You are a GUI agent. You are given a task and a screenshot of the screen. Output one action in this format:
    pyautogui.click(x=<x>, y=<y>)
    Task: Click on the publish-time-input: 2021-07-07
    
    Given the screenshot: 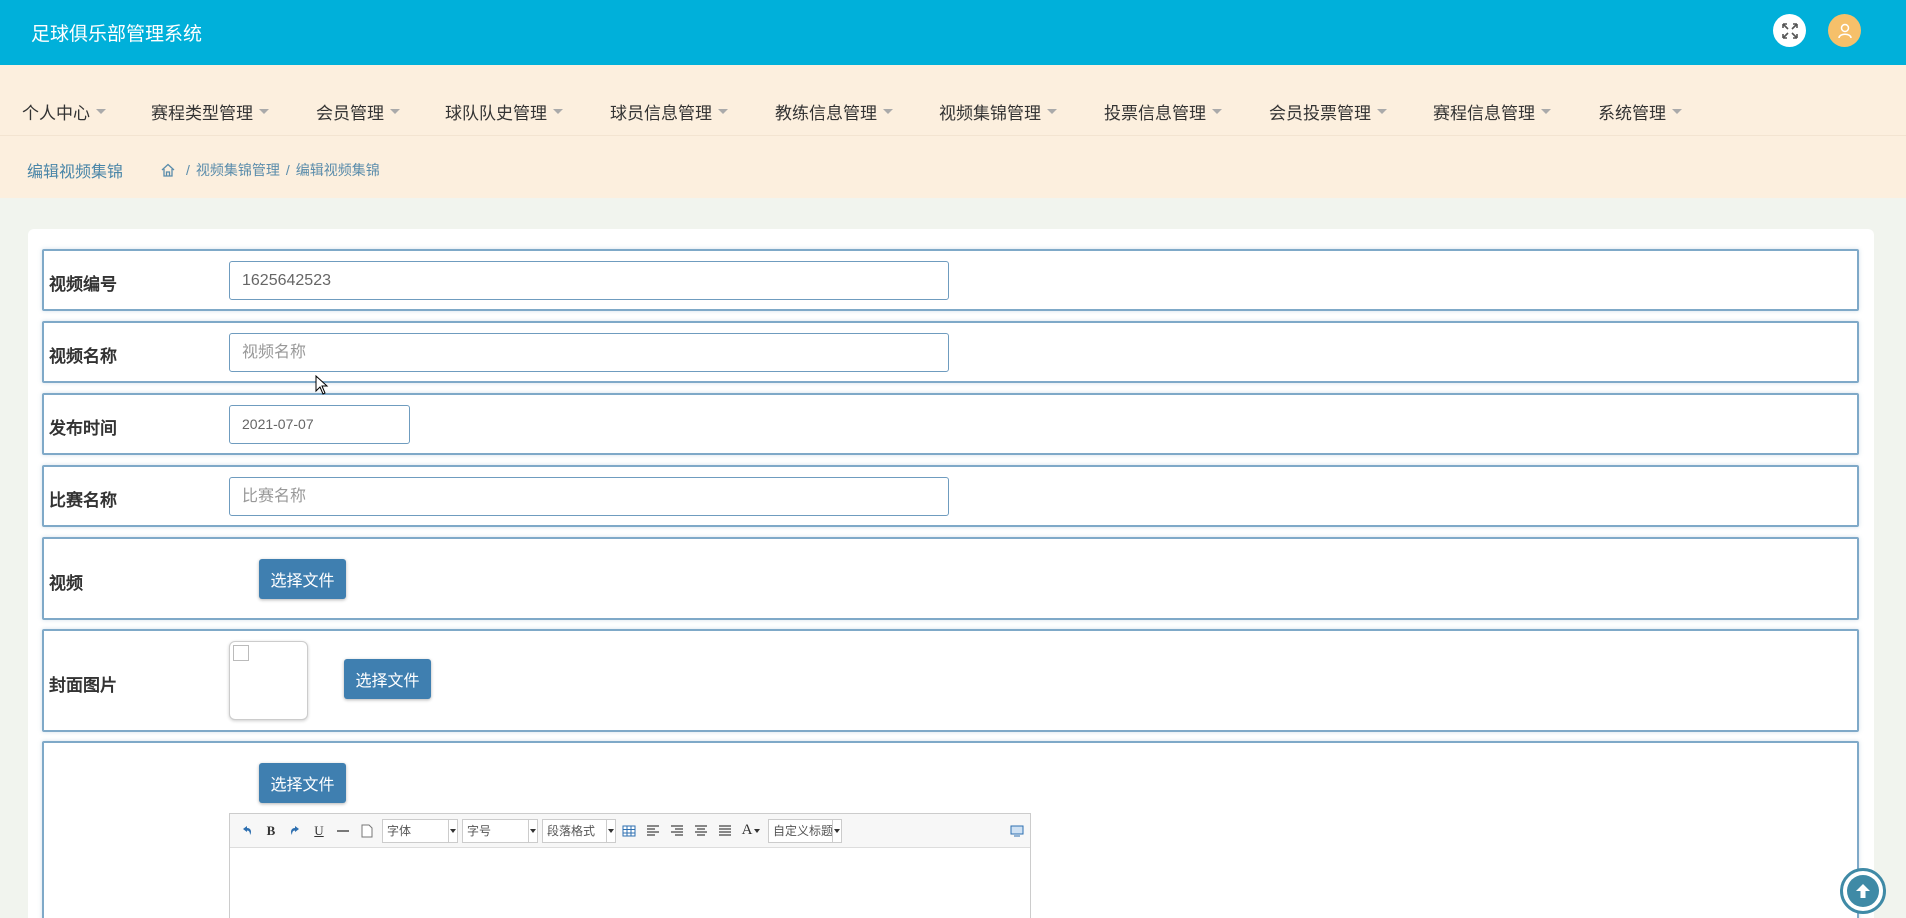 What is the action you would take?
    pyautogui.click(x=319, y=424)
    